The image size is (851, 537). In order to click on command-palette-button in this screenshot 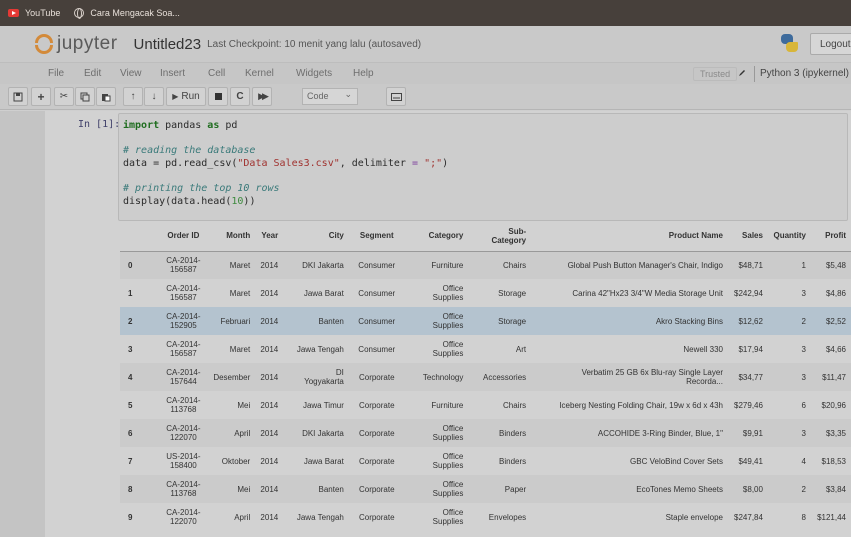, I will do `click(396, 96)`.